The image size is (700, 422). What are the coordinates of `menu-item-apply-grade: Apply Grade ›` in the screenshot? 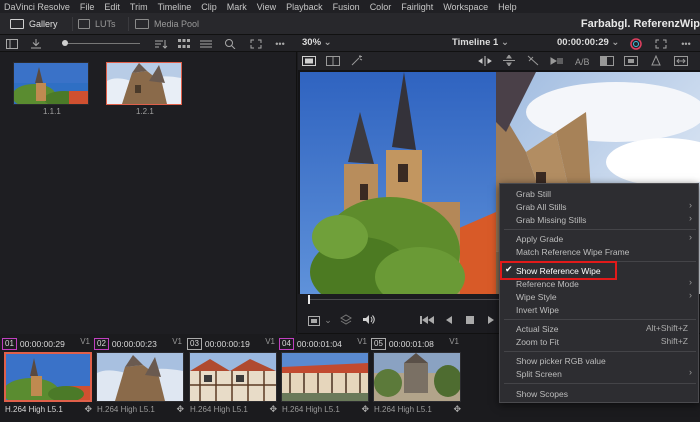 It's located at (599, 238).